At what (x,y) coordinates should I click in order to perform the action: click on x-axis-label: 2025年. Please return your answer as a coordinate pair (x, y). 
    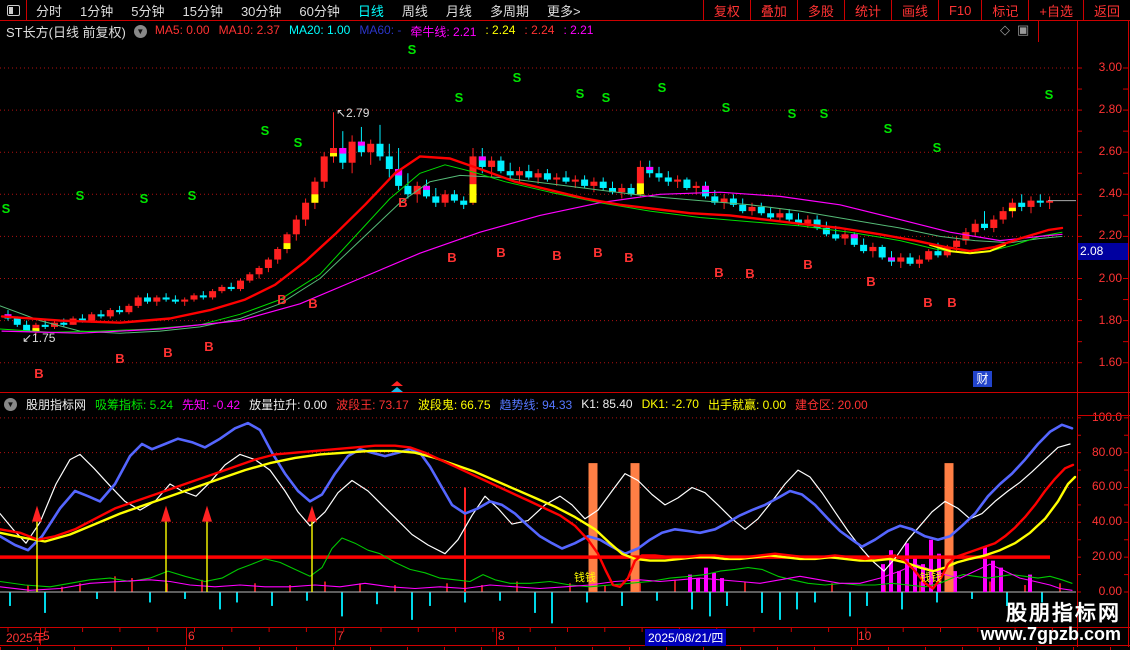
    Looking at the image, I should click on (25, 638).